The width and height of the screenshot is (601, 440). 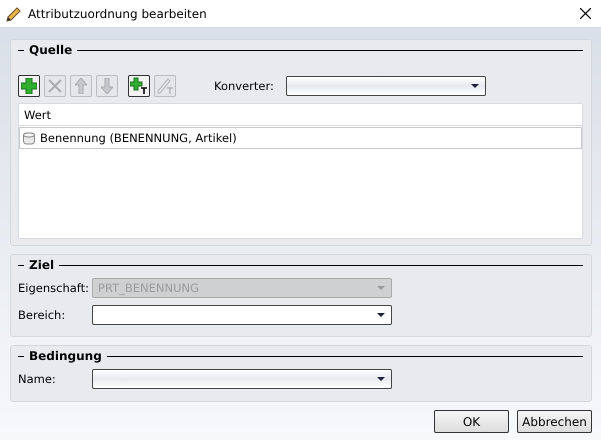 What do you see at coordinates (42, 315) in the screenshot?
I see `field-label: Bereich:` at bounding box center [42, 315].